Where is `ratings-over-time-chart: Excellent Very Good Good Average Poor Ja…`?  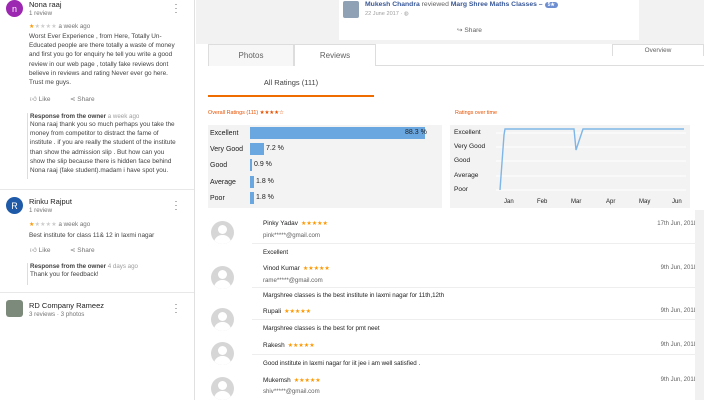 ratings-over-time-chart: Excellent Very Good Good Average Poor Ja… is located at coordinates (570, 166).